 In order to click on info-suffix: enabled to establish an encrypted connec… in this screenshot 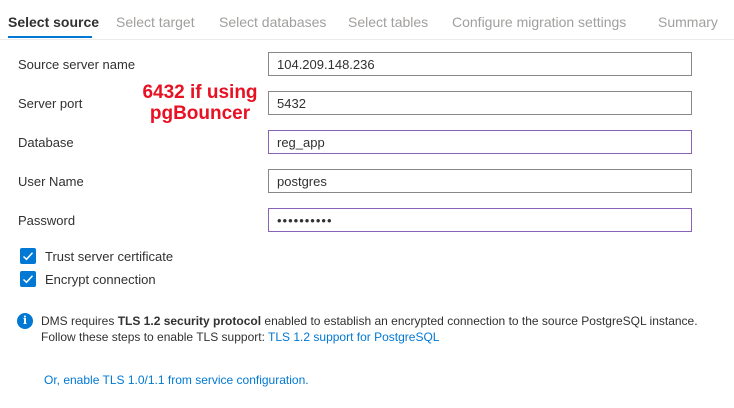, I will do `click(479, 321)`.